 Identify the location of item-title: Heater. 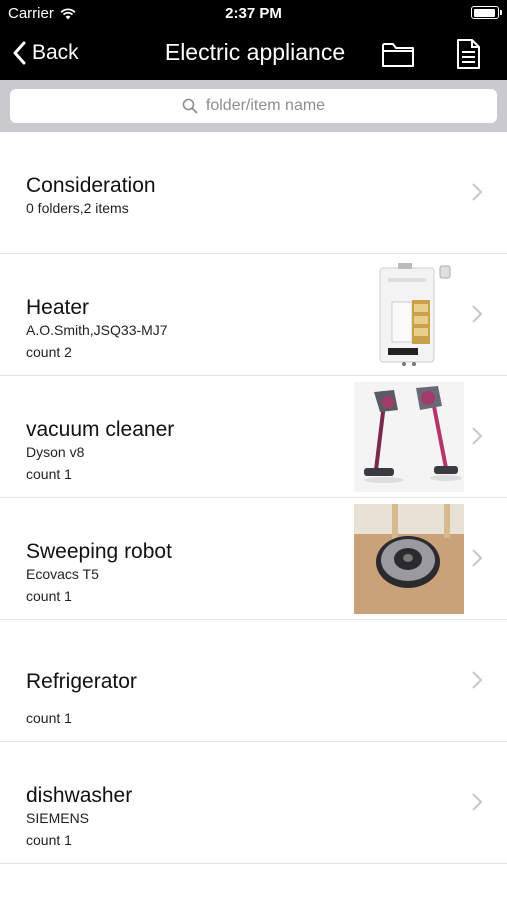
(58, 307).